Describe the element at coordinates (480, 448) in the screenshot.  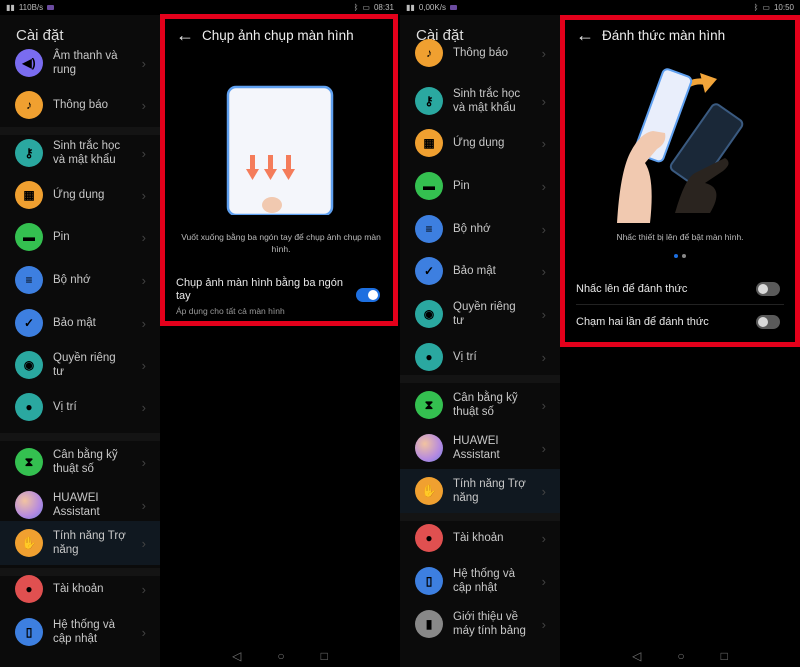
I see `settings-item: HUAWEI Assistant ›` at that location.